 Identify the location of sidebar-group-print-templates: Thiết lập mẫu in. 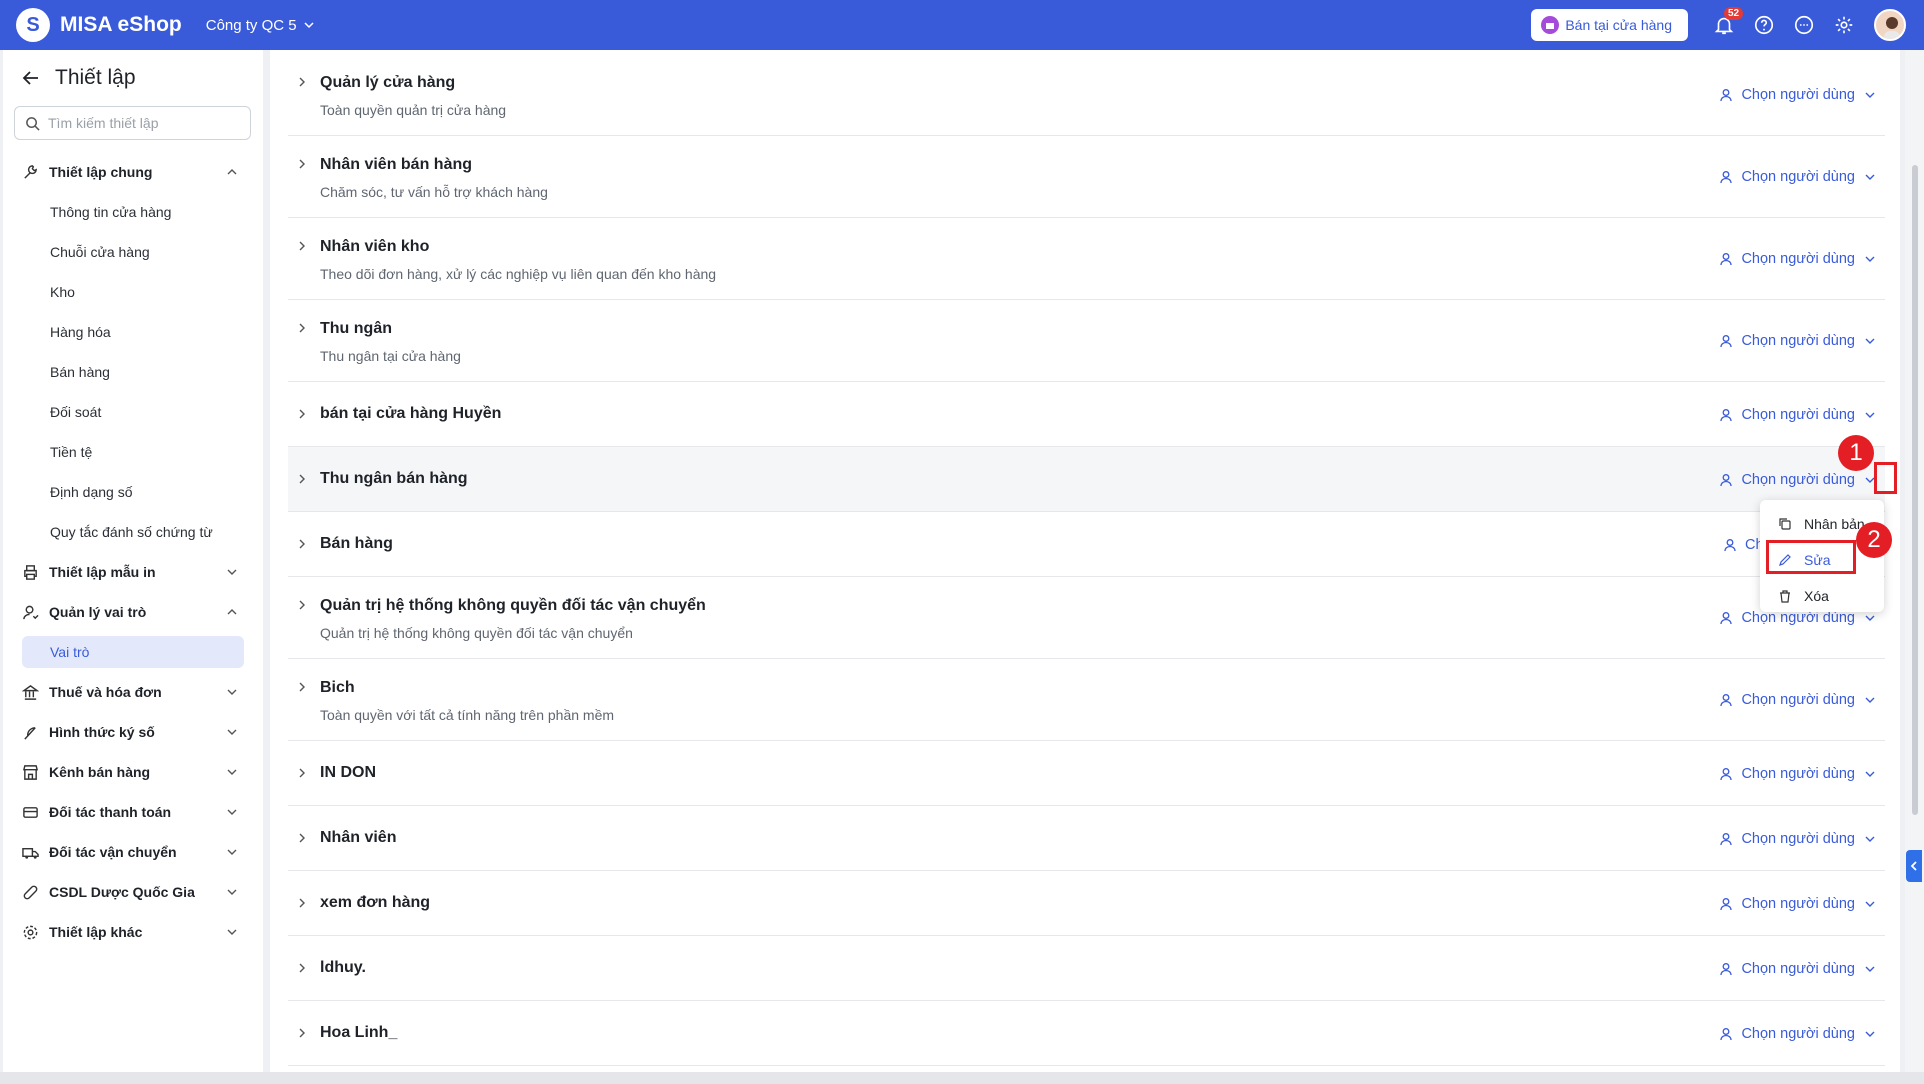
(133, 572).